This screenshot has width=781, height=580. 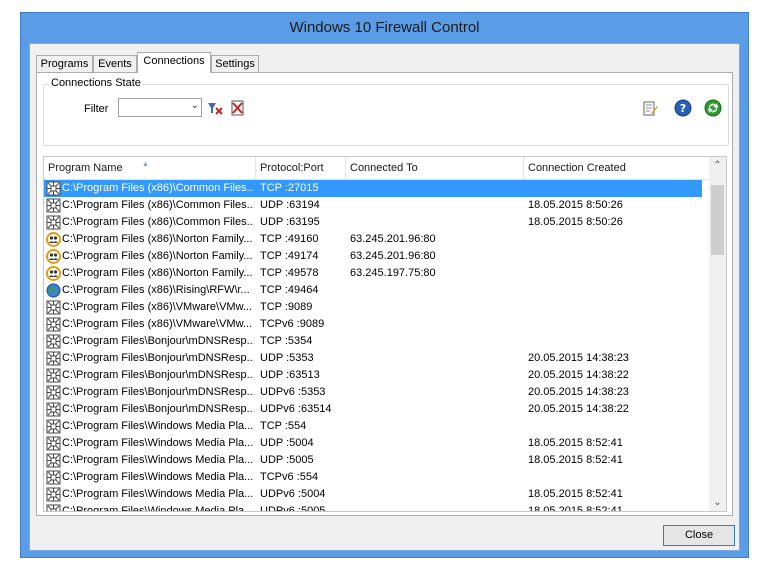 I want to click on protocol-port-cell: TCP :49174, so click(x=289, y=256).